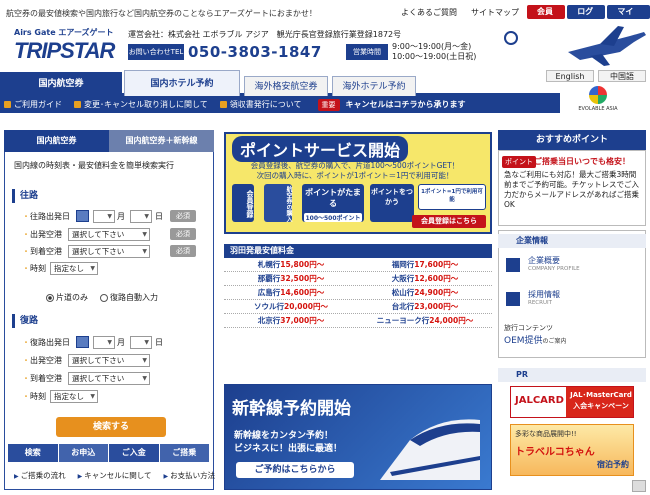 Image resolution: width=650 pixels, height=495 pixels. I want to click on dep-airport-select: 選択して下さい, so click(109, 234).